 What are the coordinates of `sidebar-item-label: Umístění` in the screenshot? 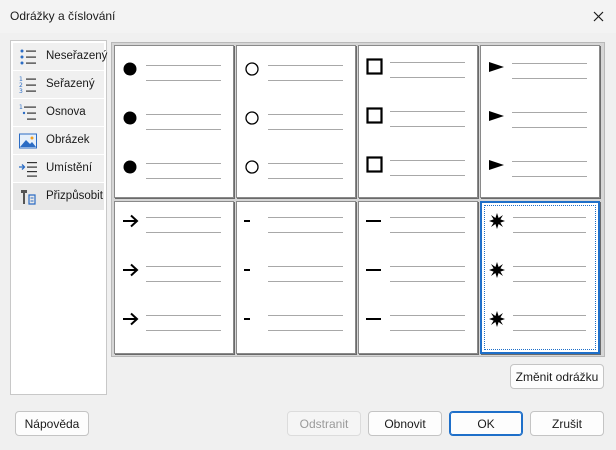 It's located at (69, 168).